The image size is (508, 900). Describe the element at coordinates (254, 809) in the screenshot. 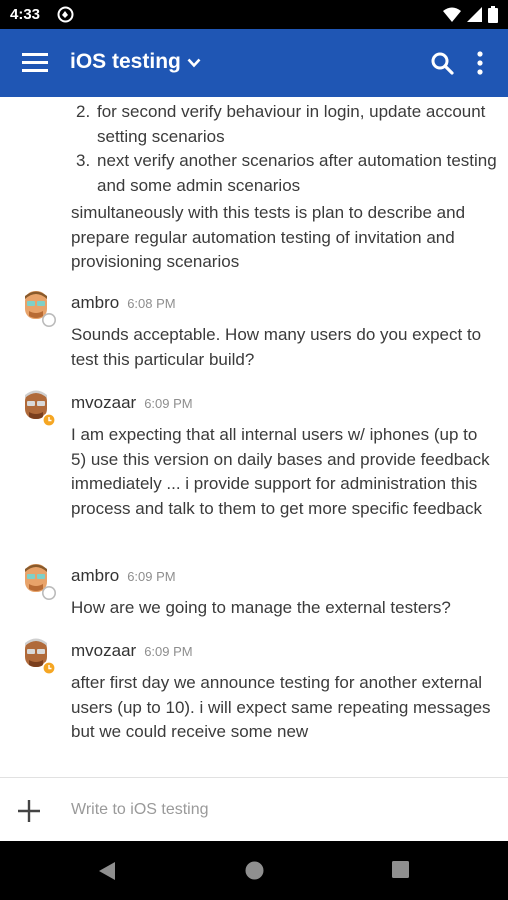

I see `post-input-bar: Write to iOS testing` at that location.